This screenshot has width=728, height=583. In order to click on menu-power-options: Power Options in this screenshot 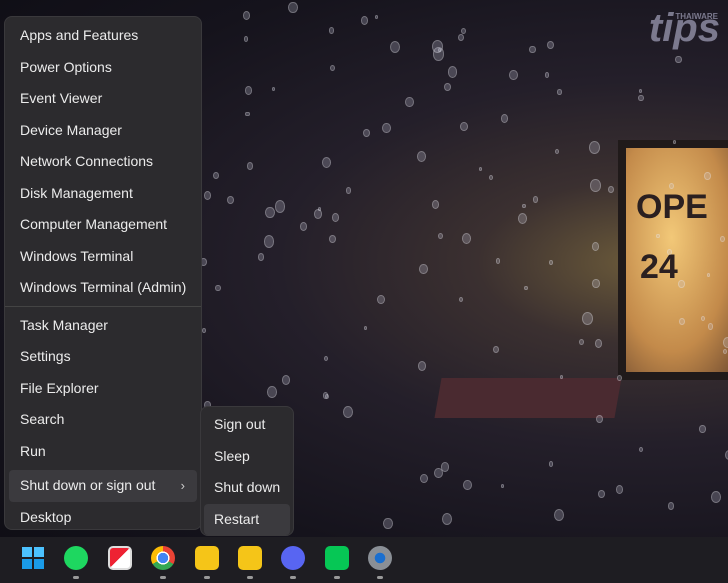, I will do `click(103, 68)`.